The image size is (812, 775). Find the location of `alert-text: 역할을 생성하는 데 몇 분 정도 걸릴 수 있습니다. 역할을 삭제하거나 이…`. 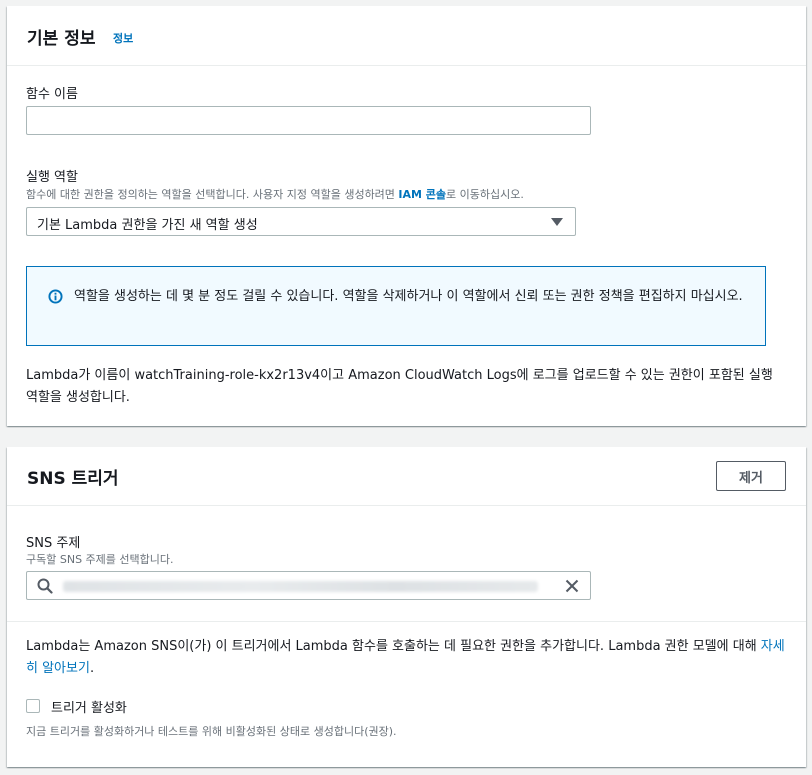

alert-text: 역할을 생성하는 데 몇 분 정도 걸릴 수 있습니다. 역할을 삭제하거나 이… is located at coordinates (408, 296).